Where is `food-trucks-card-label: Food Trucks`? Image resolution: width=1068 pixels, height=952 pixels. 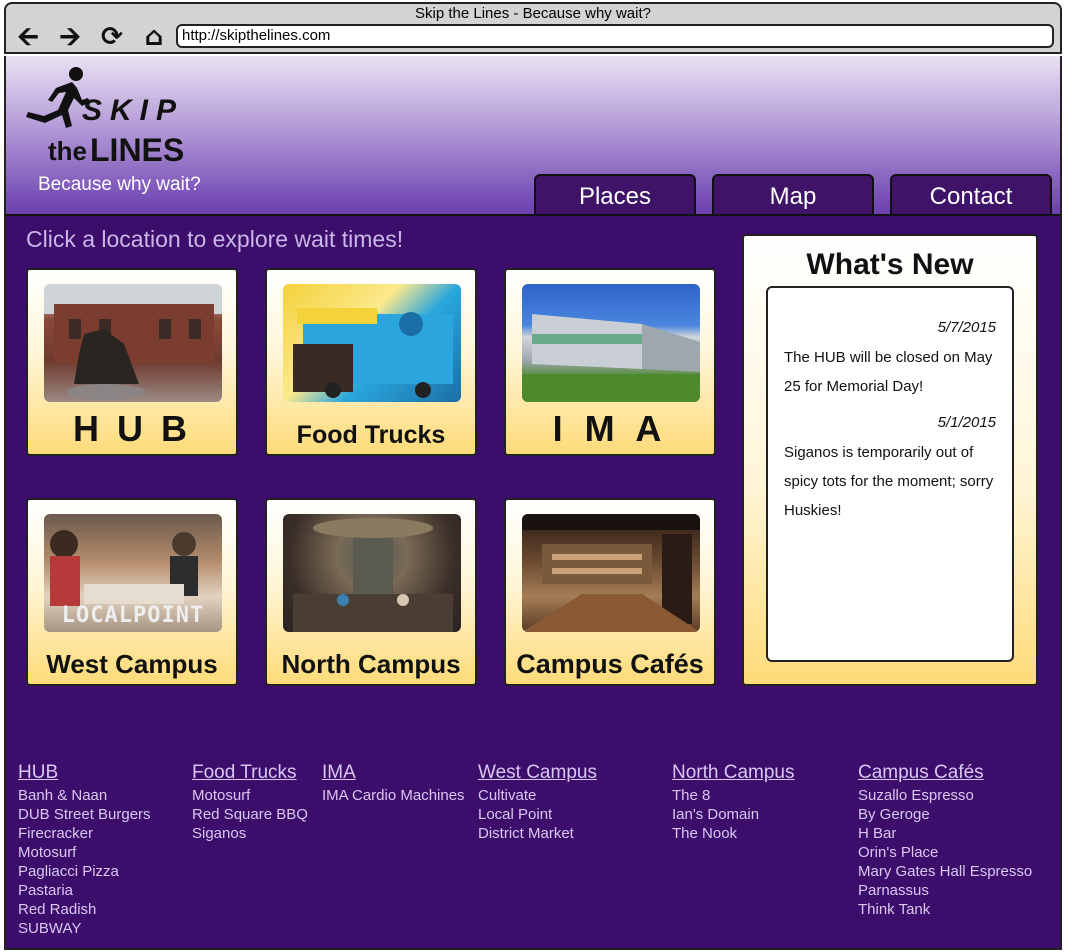
food-trucks-card-label: Food Trucks is located at coordinates (371, 435).